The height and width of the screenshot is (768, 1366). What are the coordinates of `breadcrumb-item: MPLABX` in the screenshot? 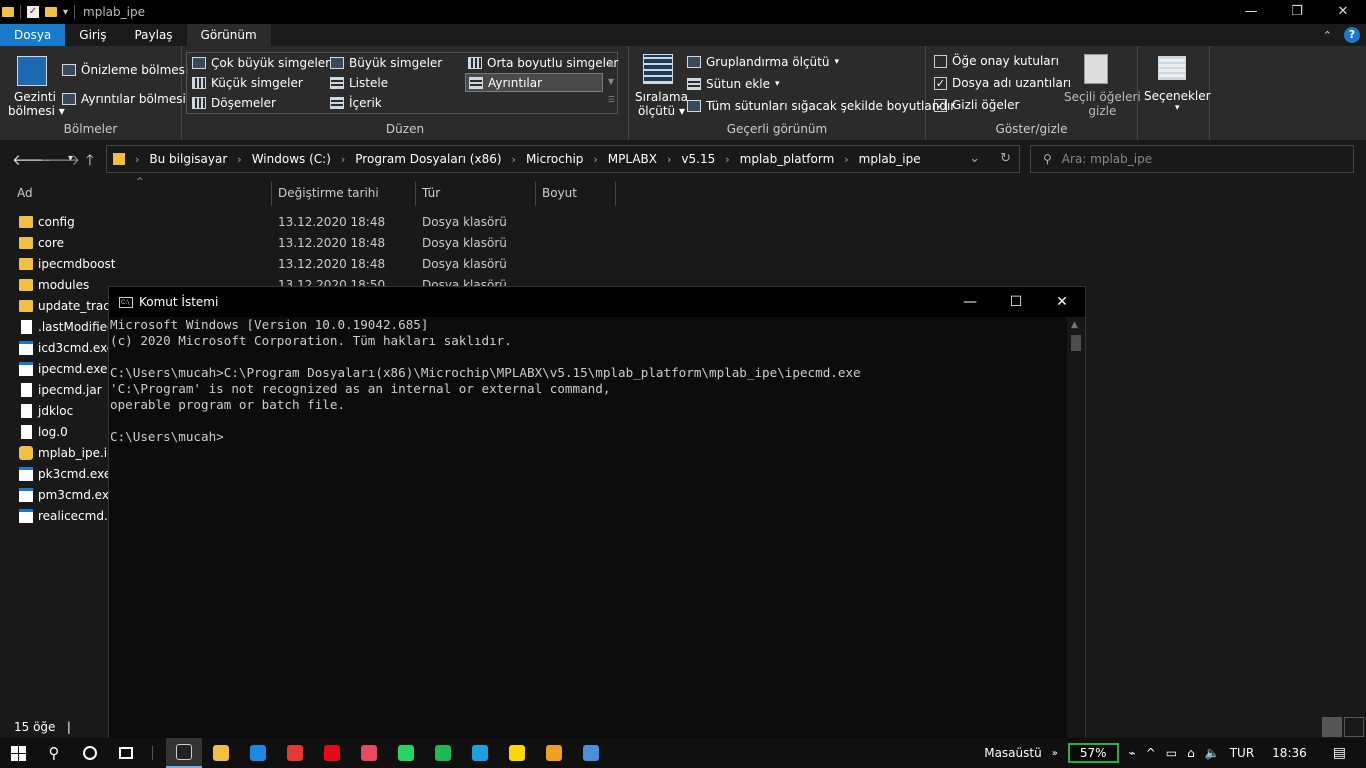 It's located at (632, 159).